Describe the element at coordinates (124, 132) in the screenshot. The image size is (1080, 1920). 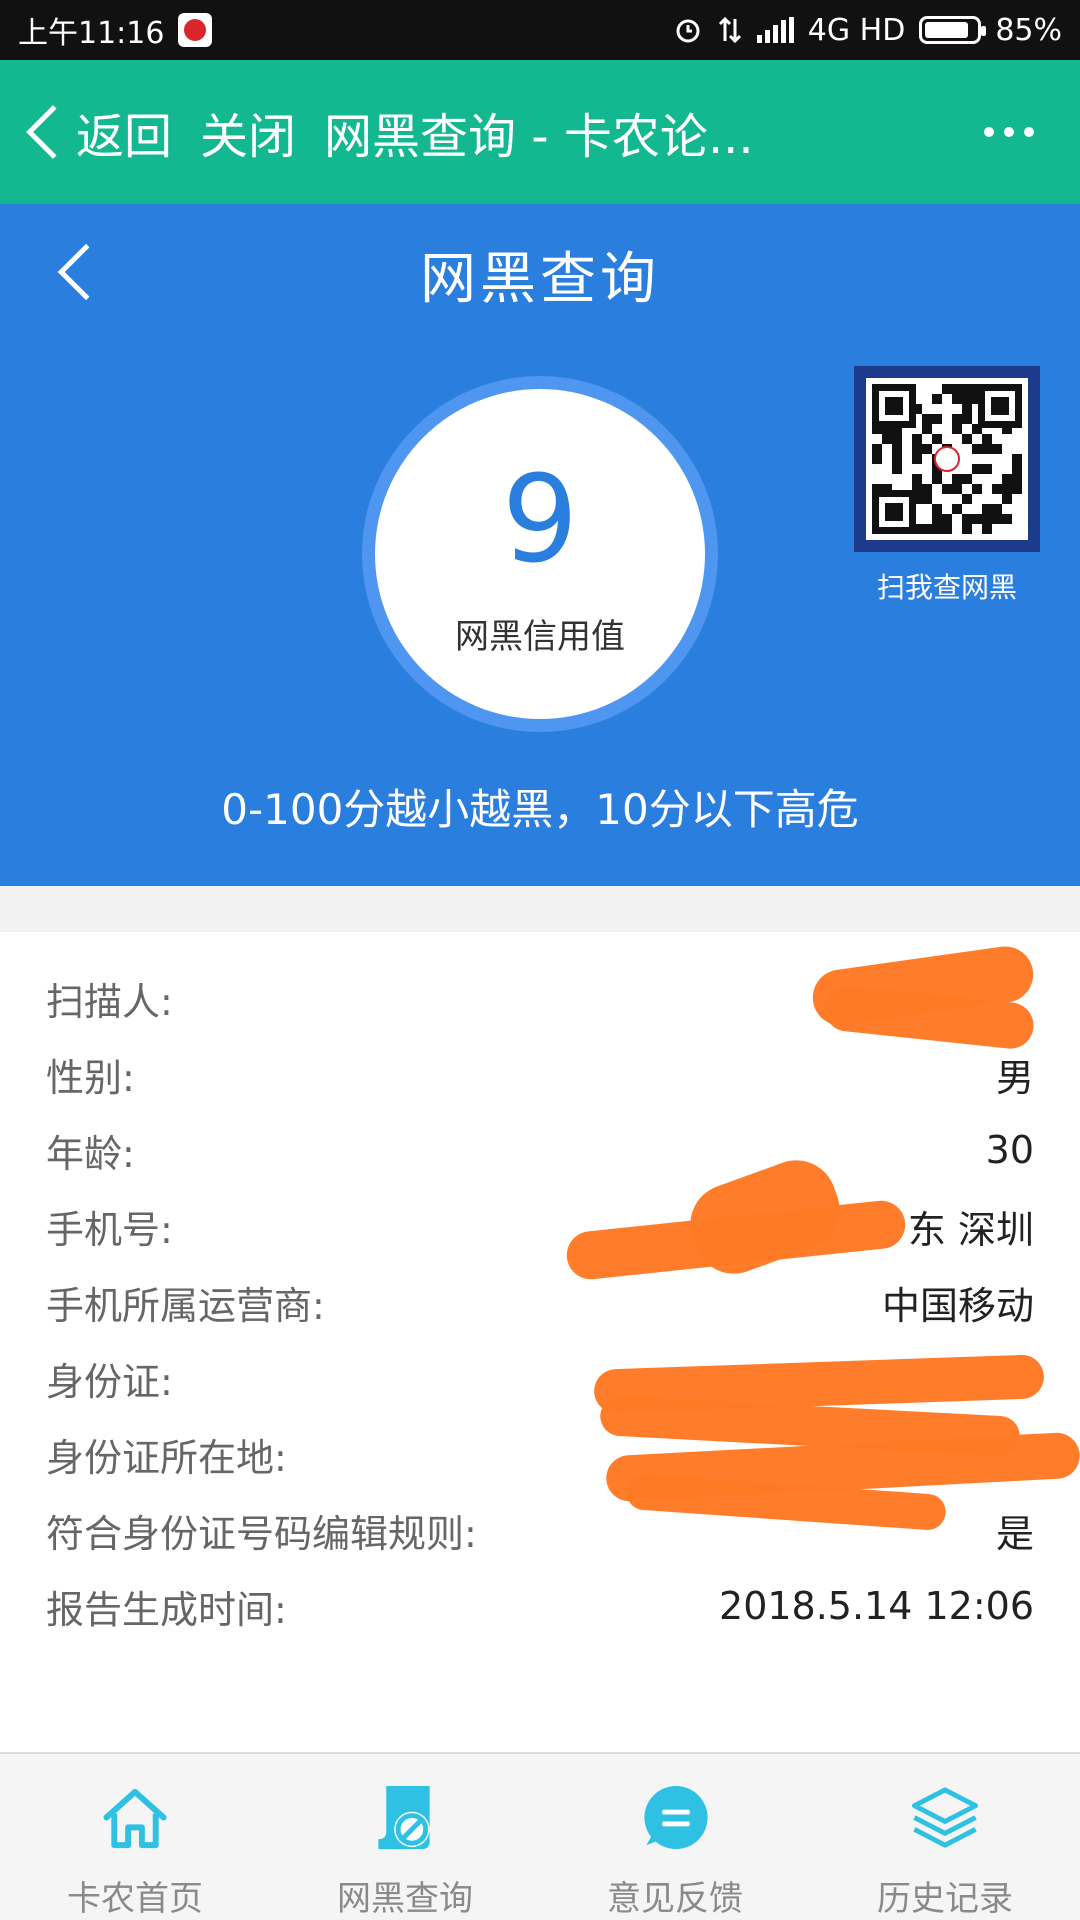
I see `back-button: 返回` at that location.